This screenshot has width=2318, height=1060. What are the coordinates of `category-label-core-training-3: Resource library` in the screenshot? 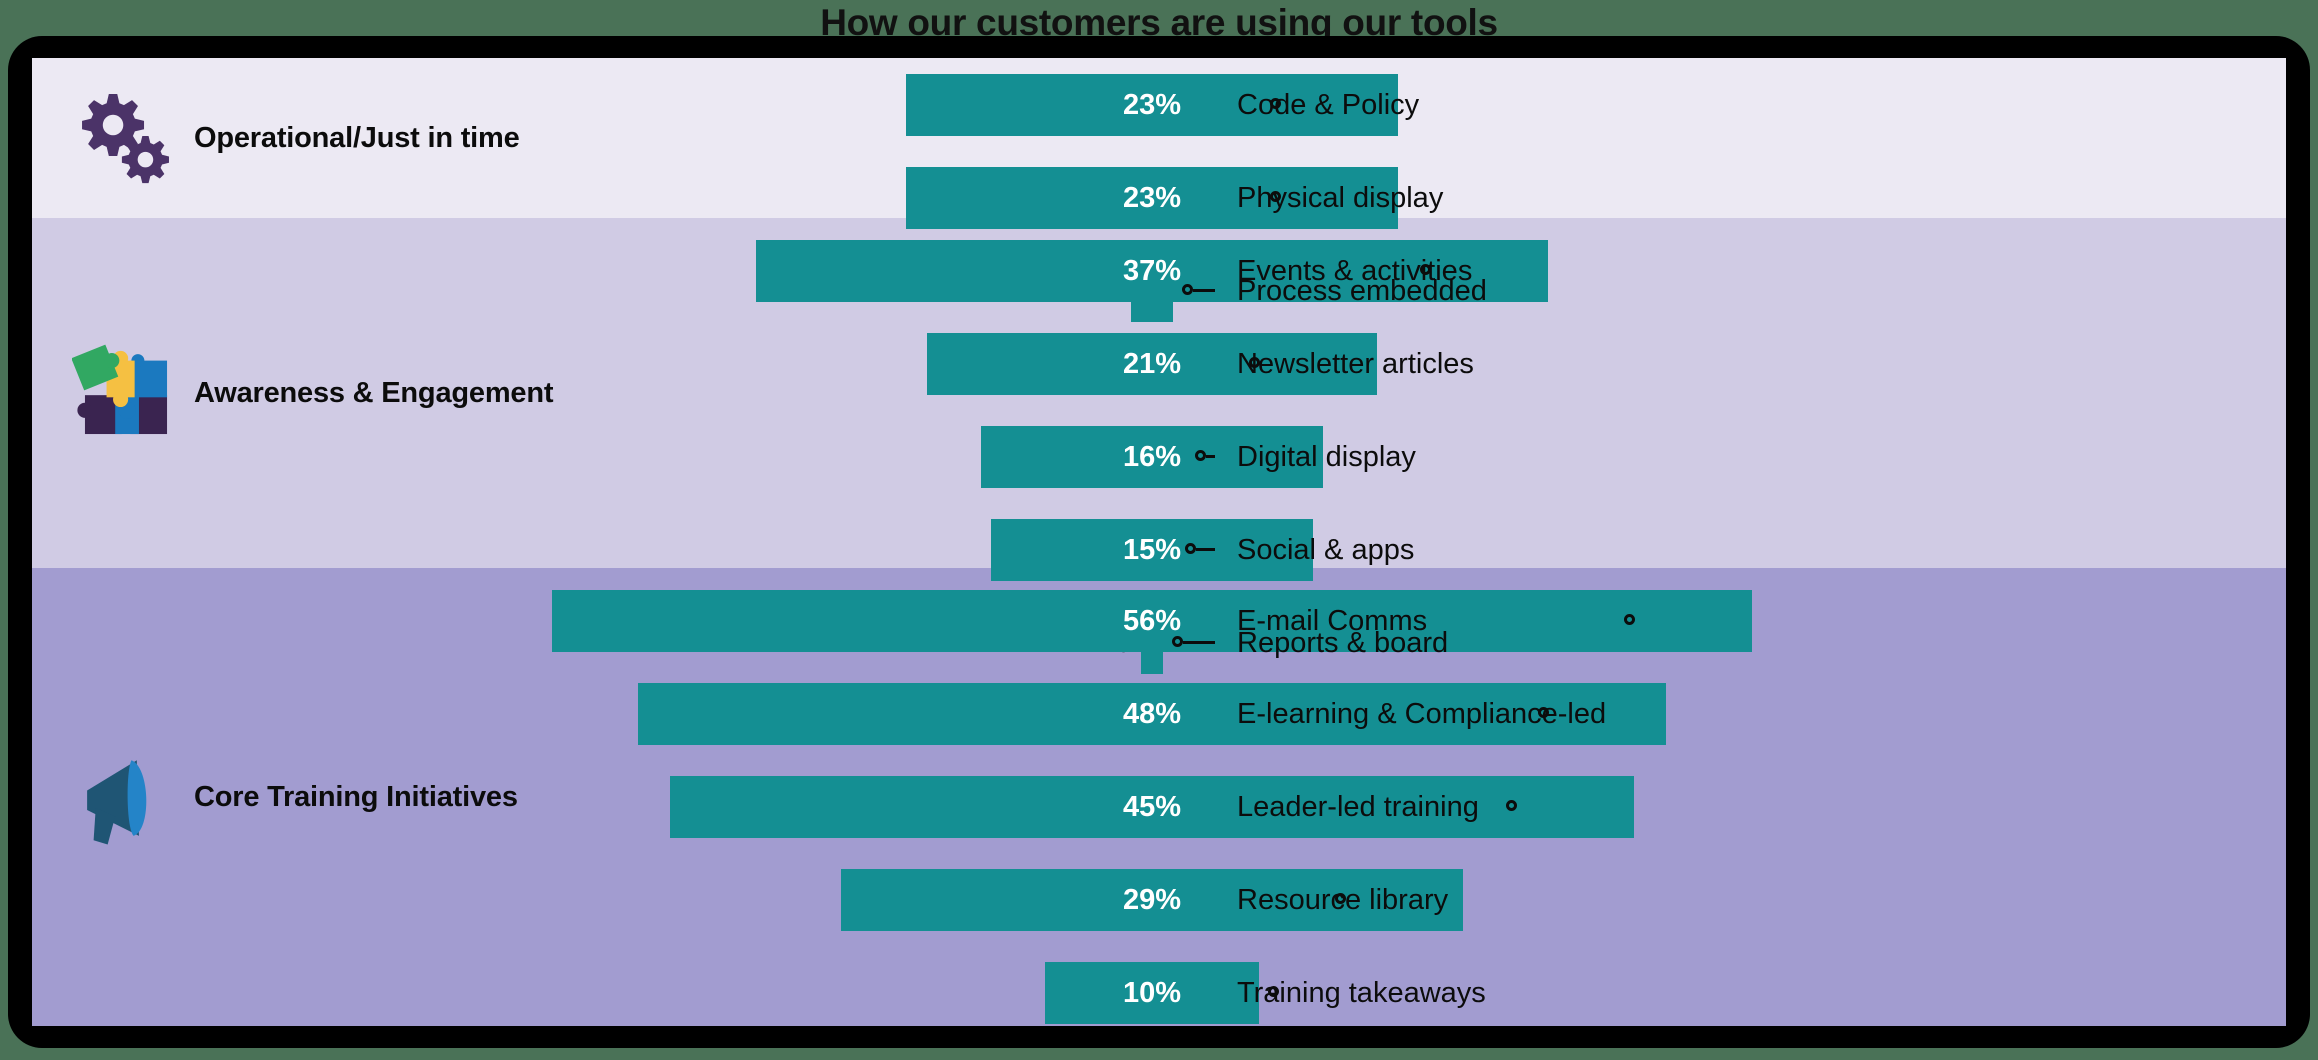 It's located at (1343, 900).